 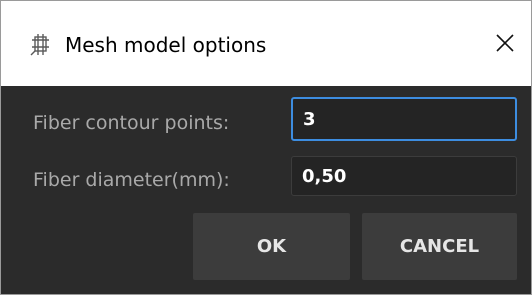 I want to click on close-button, so click(x=505, y=45).